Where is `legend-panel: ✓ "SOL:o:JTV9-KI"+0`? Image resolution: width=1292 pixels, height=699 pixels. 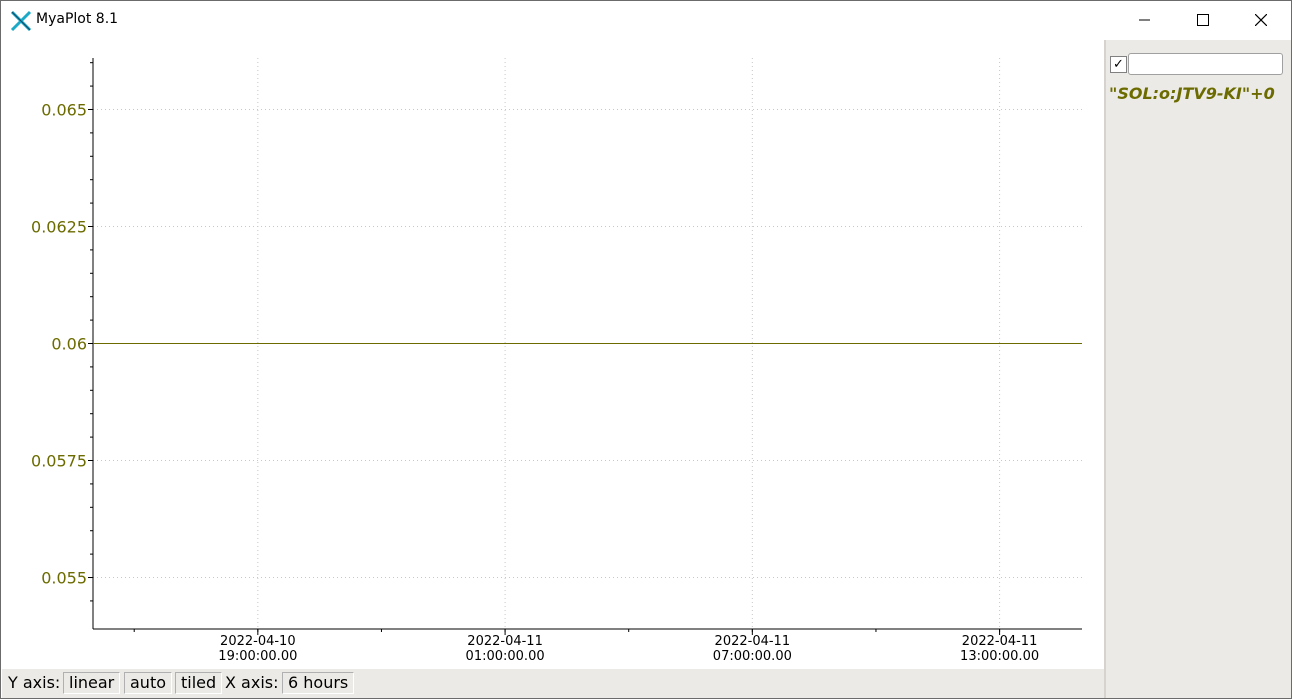
legend-panel: ✓ "SOL:o:JTV9-KI"+0 is located at coordinates (1198, 369).